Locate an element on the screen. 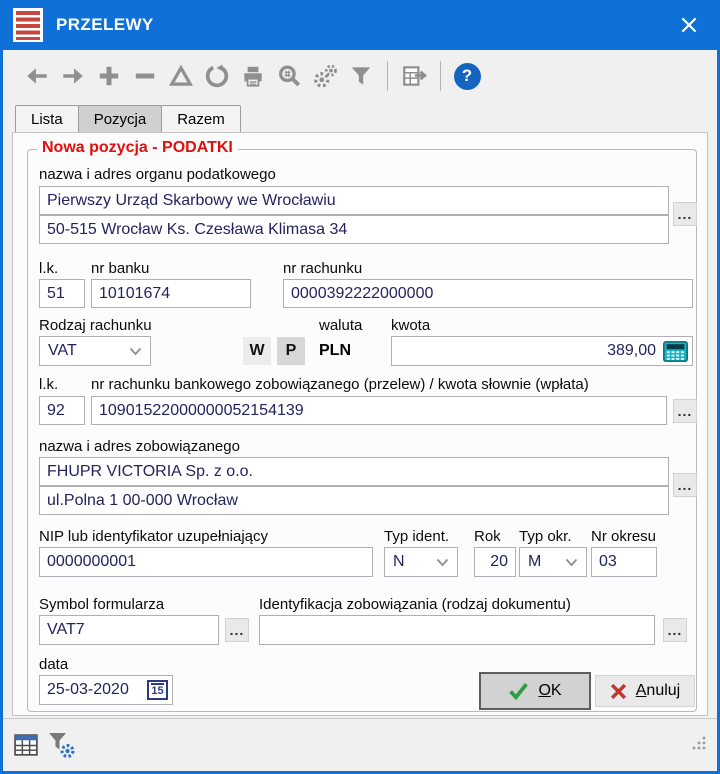  typ-ident-label: Typ ident. is located at coordinates (417, 536).